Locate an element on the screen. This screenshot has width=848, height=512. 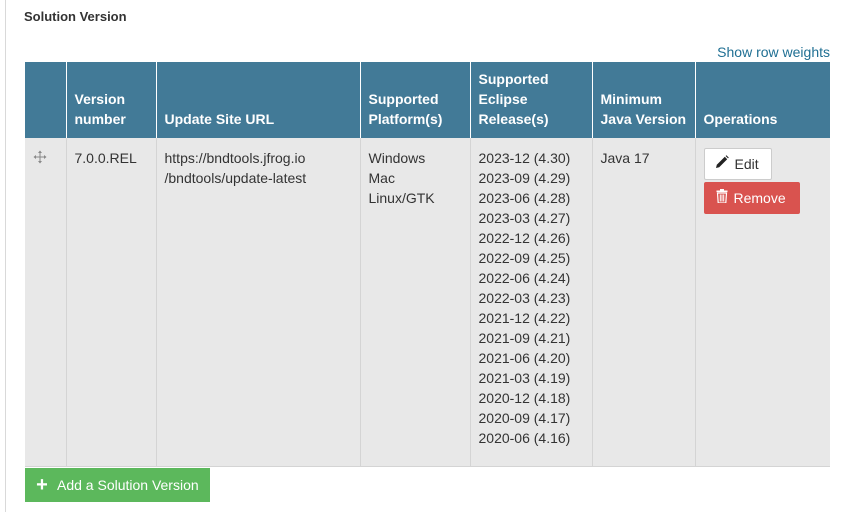
eclipse-release-item: 2021-03 (4.19) is located at coordinates (524, 378).